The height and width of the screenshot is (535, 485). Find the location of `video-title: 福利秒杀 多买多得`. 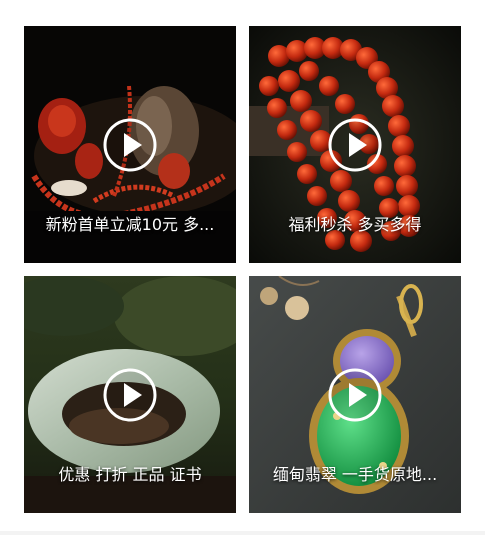

video-title: 福利秒杀 多买多得 is located at coordinates (355, 224).